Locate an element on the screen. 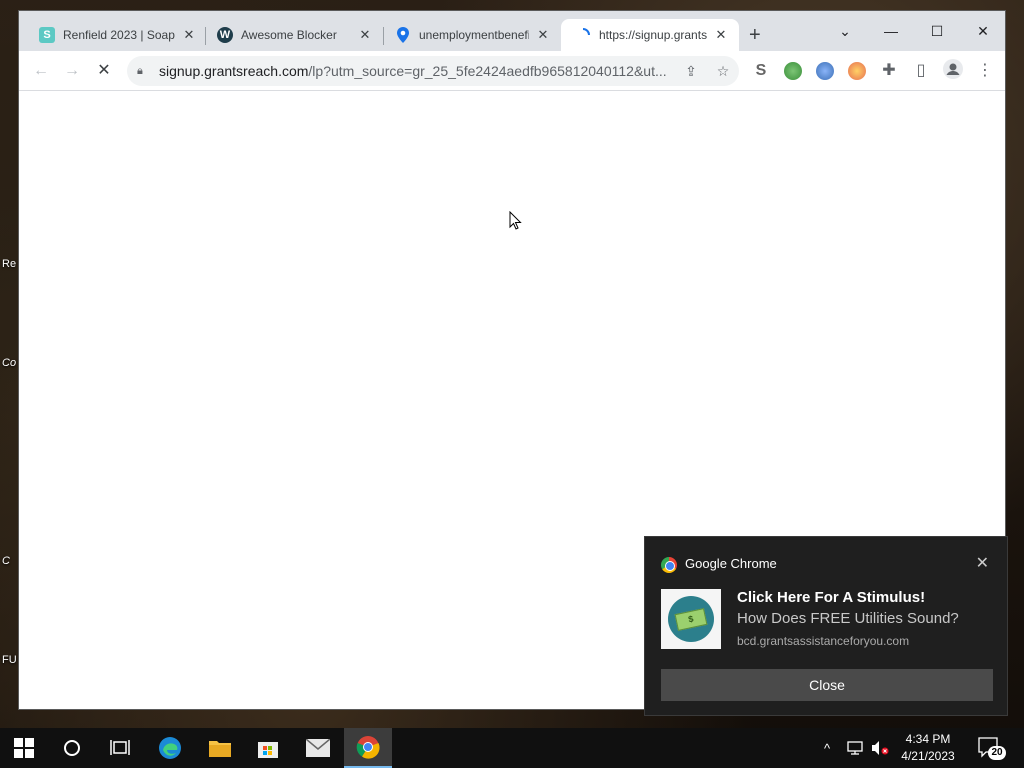  profile-avatar-icon is located at coordinates (953, 71).